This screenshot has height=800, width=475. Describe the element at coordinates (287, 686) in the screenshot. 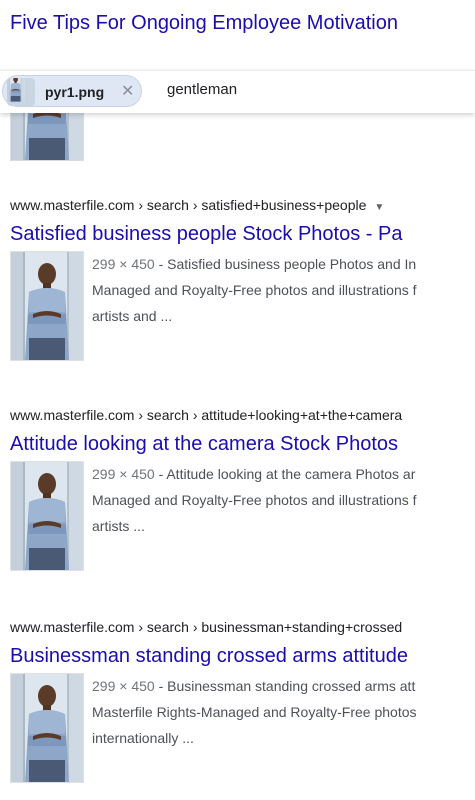

I see `snippet-line: - Businessman standing crossed arms att` at that location.